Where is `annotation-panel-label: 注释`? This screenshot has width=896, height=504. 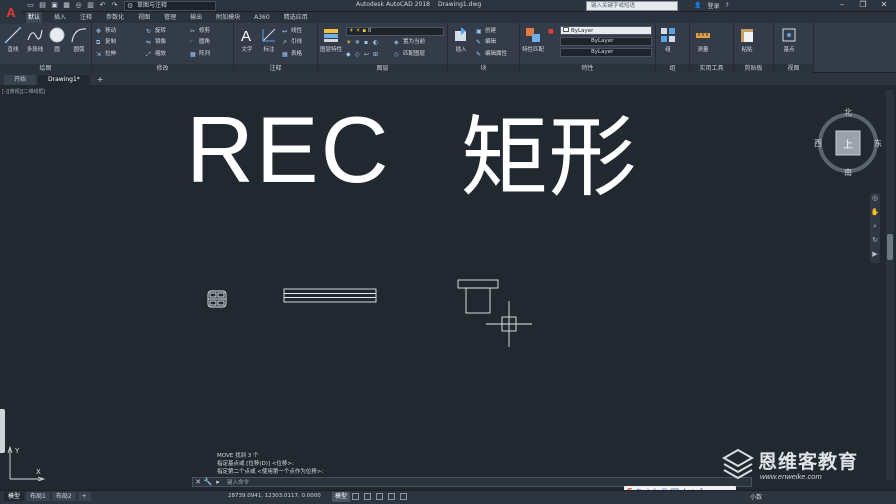 annotation-panel-label: 注释 is located at coordinates (275, 68).